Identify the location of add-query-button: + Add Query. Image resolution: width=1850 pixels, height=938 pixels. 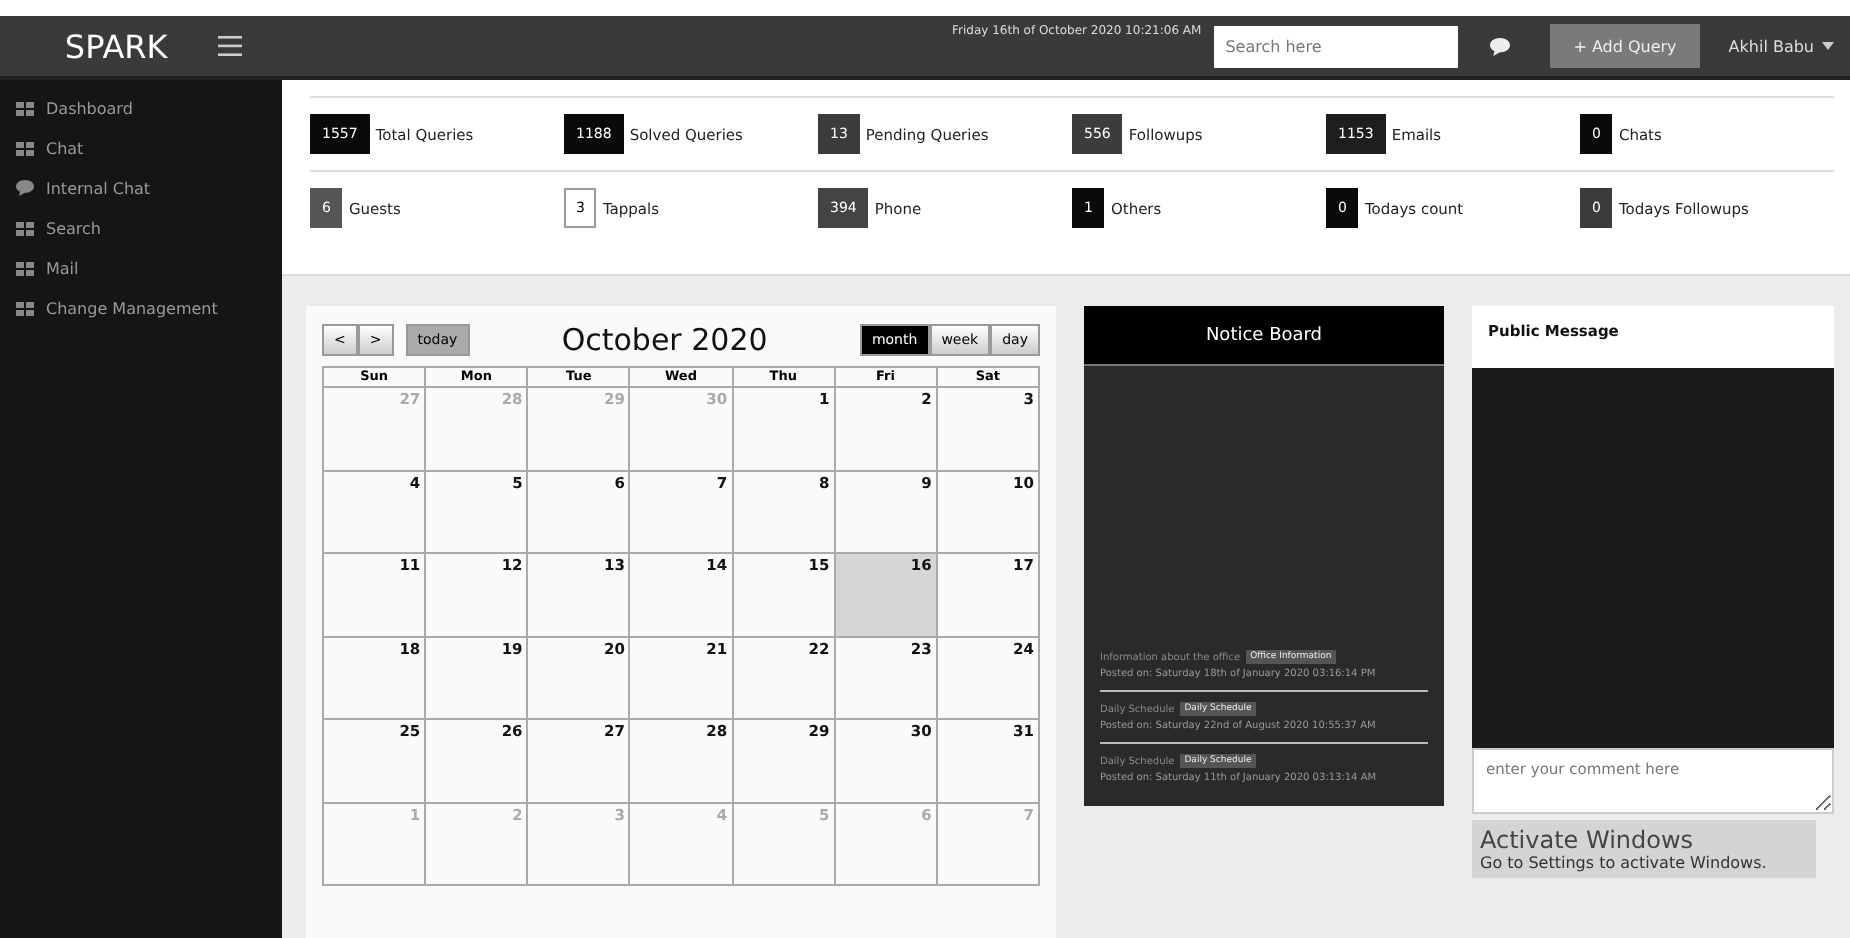
(1625, 46).